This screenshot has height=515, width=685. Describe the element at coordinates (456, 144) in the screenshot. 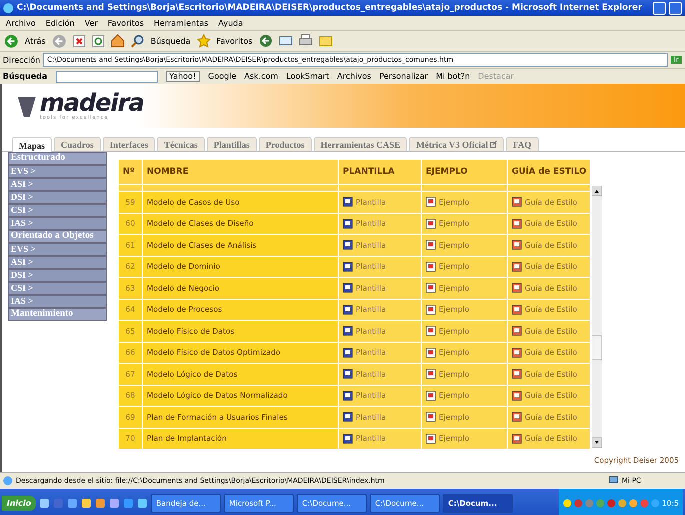

I see `tab: Métrica V3 Oficial` at that location.